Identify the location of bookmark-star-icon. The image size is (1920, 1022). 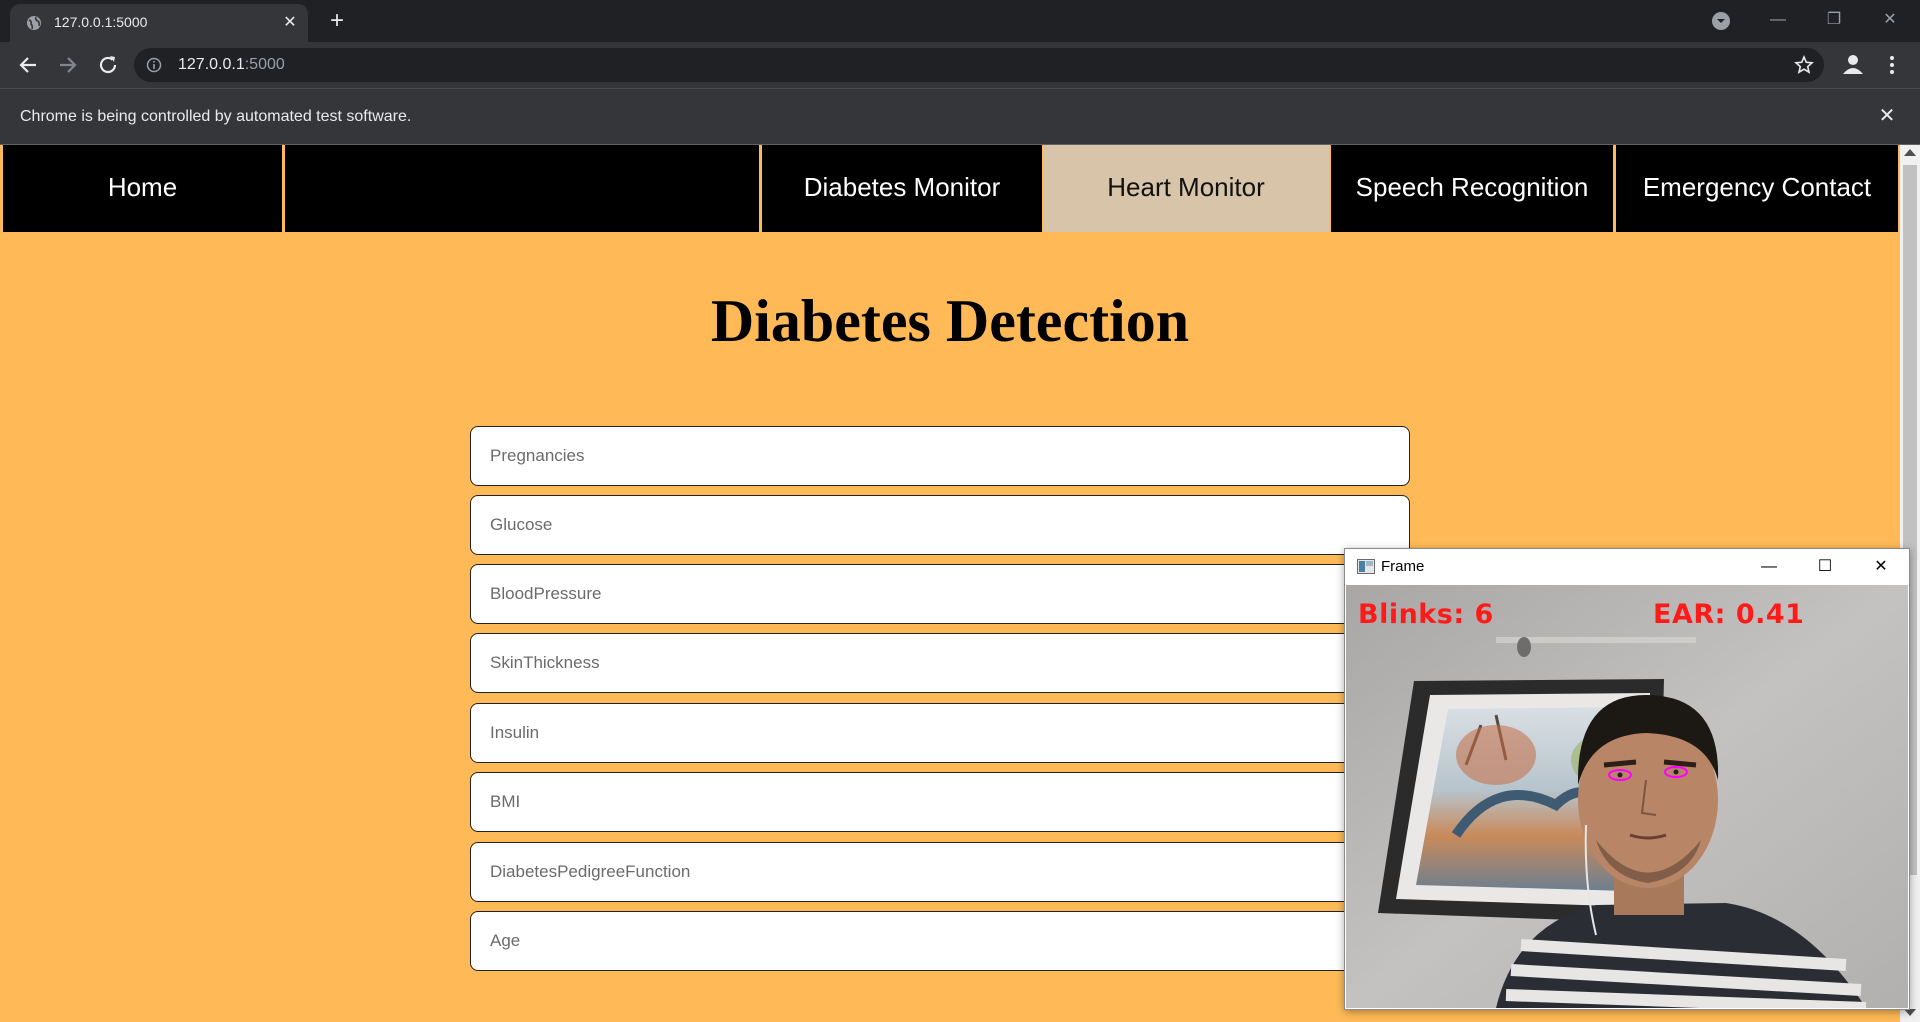
(1804, 65).